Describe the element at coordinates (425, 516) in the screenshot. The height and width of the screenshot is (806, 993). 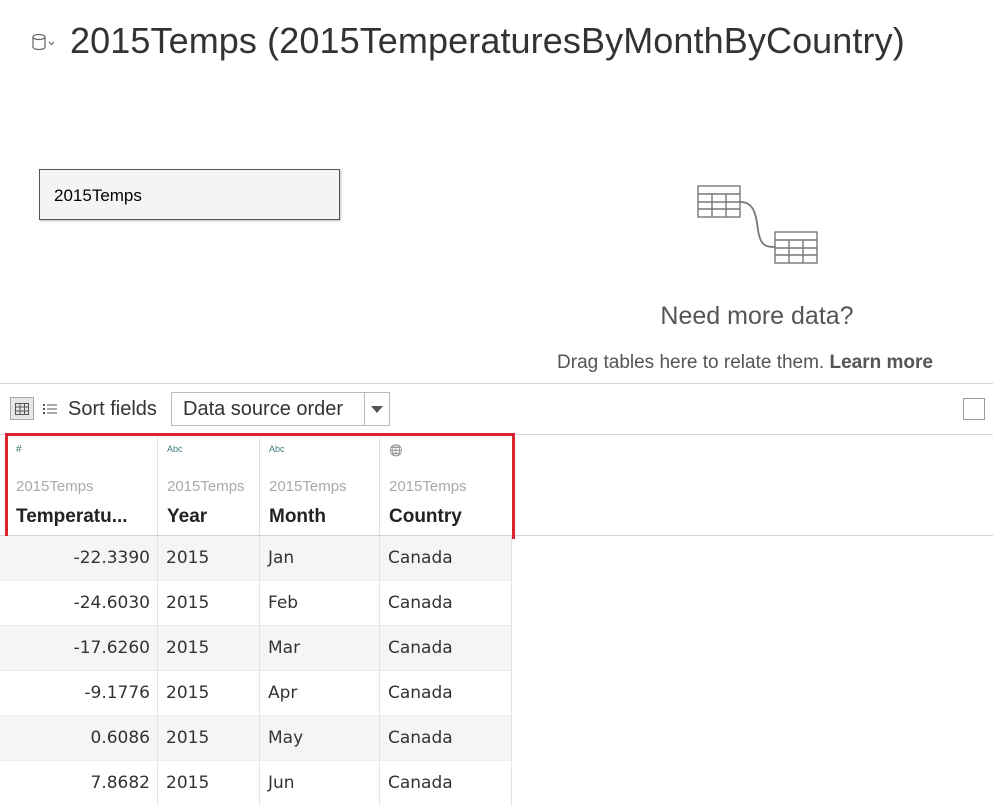
I see `column-name: Country` at that location.